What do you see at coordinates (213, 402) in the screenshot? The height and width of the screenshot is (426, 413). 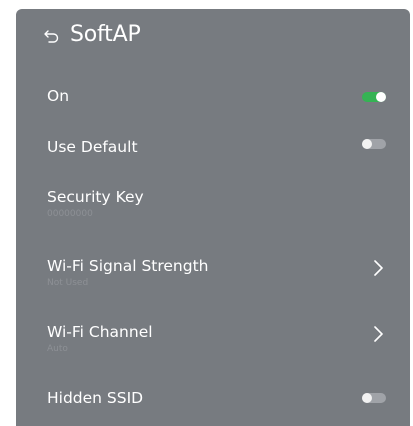 I see `setting-row-hidden-ssid: Hidden SSID` at bounding box center [213, 402].